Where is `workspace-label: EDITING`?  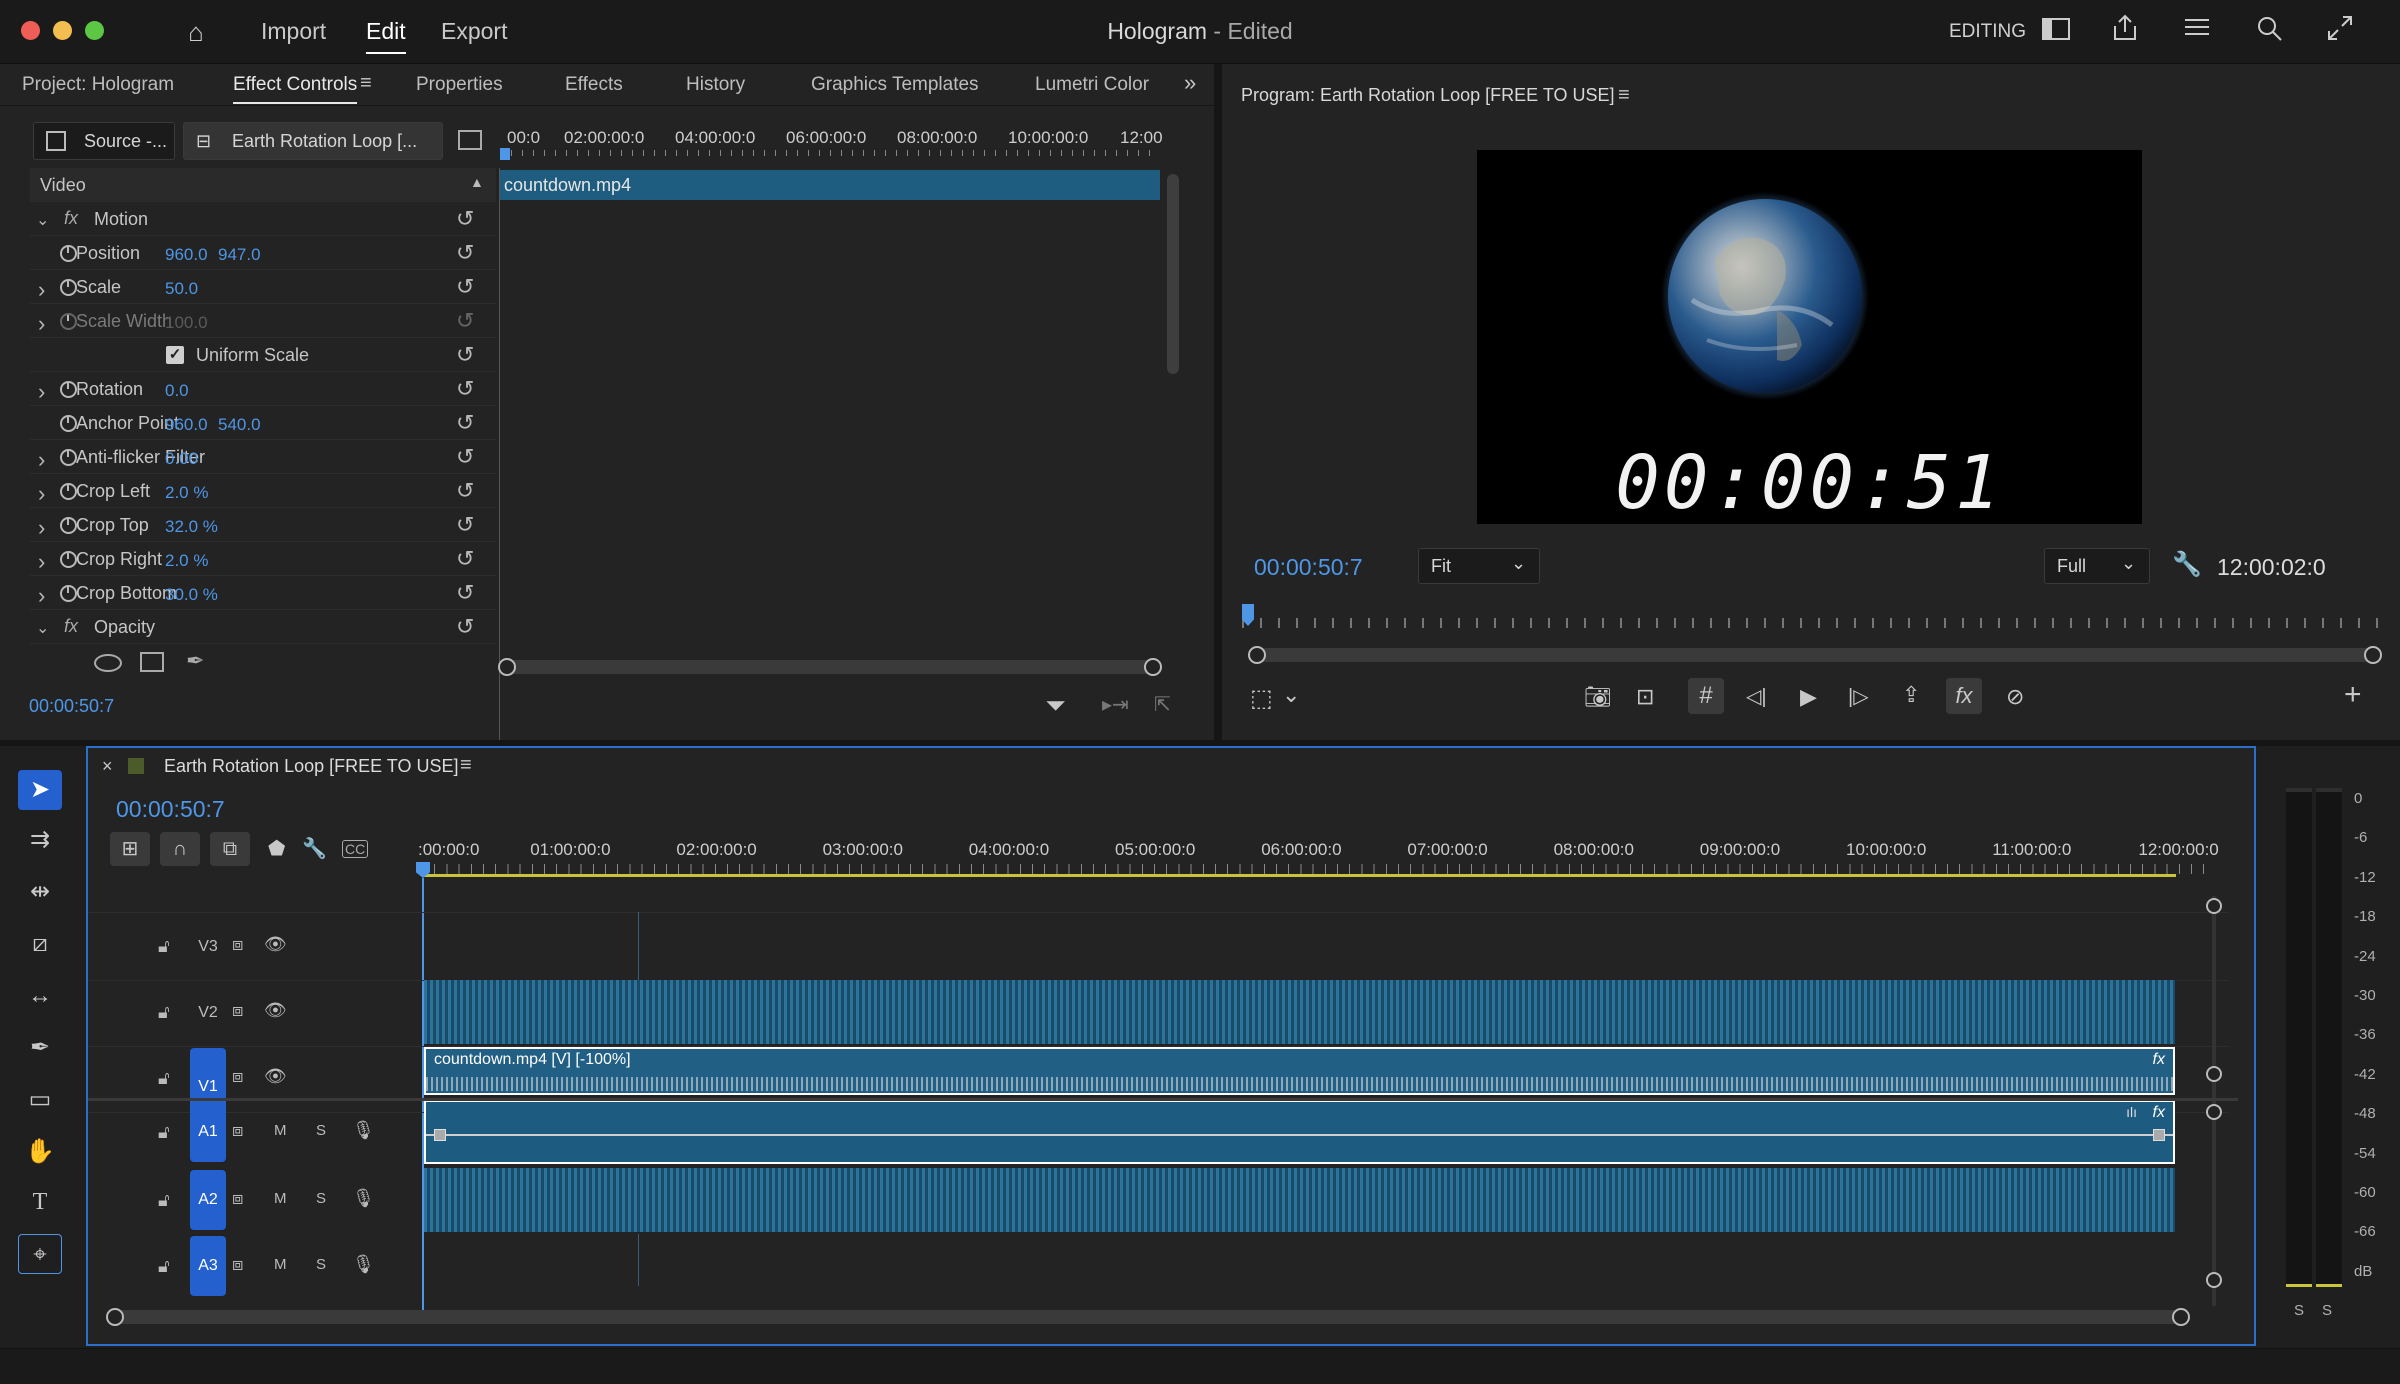 workspace-label: EDITING is located at coordinates (1987, 32).